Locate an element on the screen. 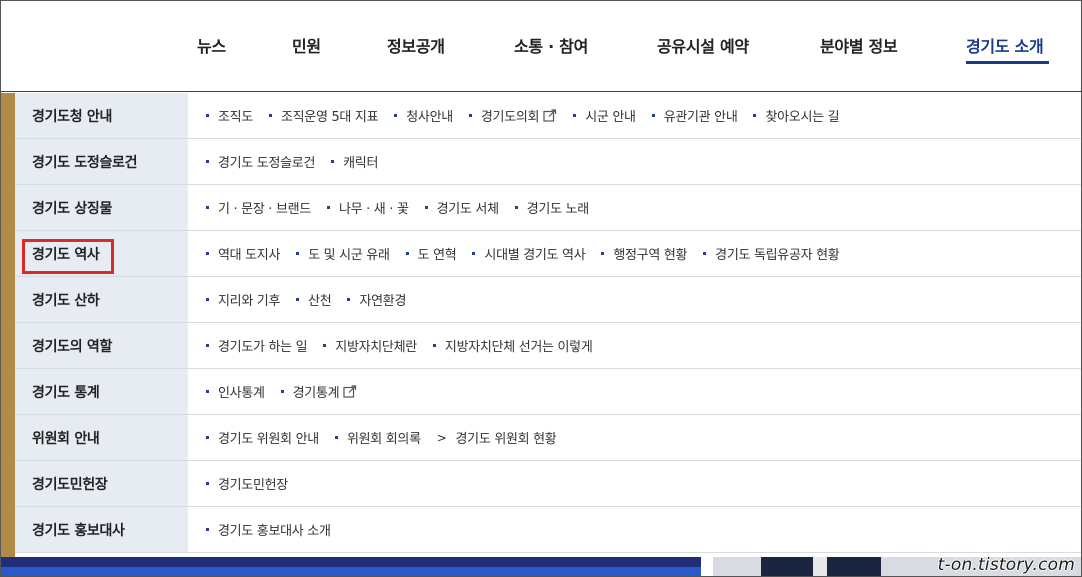 This screenshot has width=1082, height=577. menu-link: 지방자치단체 선거는 이렇게 is located at coordinates (512, 345).